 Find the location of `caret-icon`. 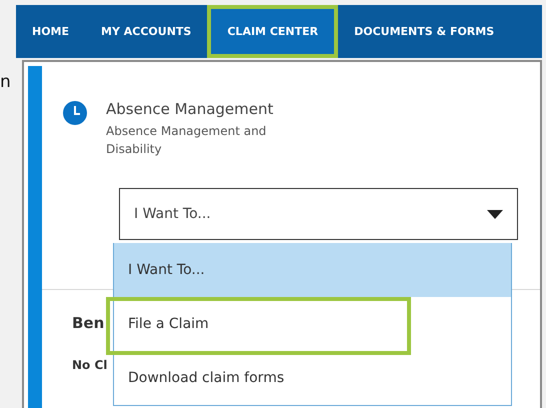

caret-icon is located at coordinates (495, 214).